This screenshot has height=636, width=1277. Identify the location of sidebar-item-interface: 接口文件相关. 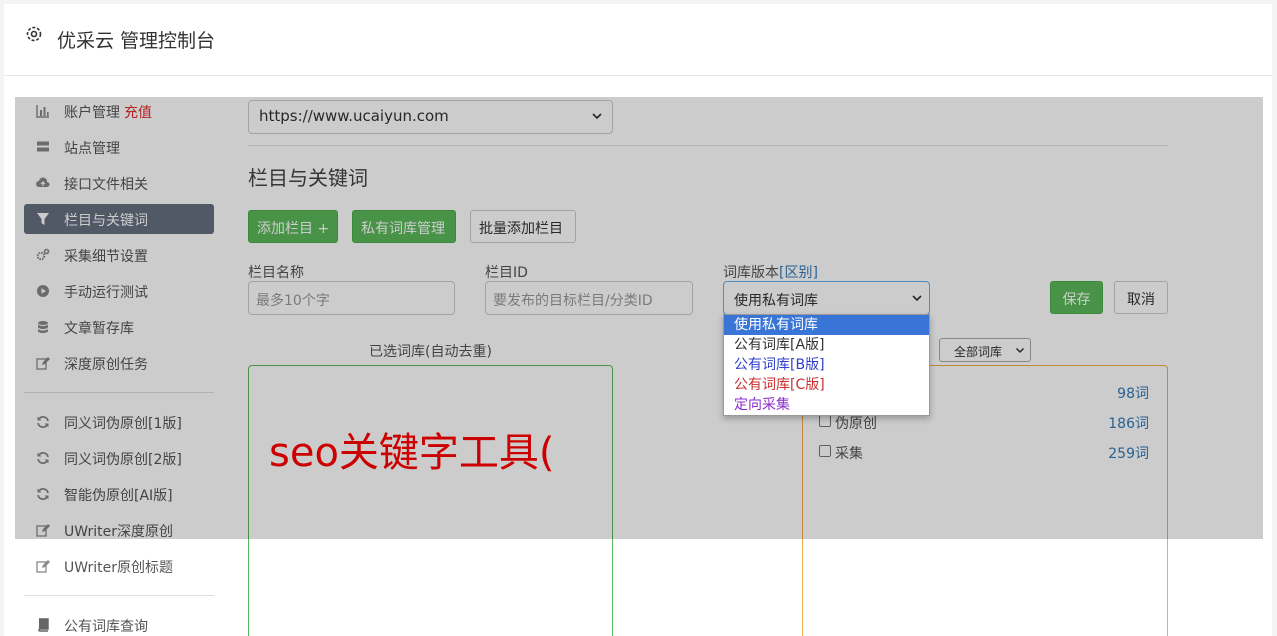
(119, 183).